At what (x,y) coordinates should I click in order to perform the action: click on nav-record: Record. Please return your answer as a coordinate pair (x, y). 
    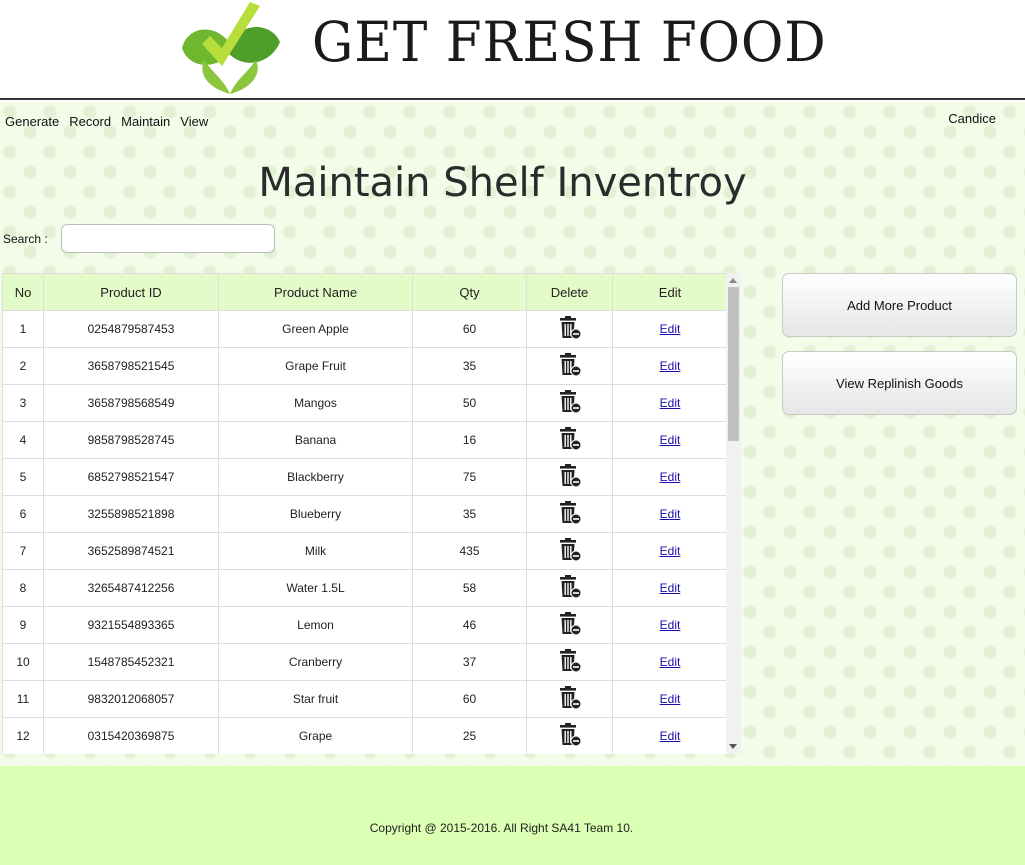
    Looking at the image, I should click on (90, 120).